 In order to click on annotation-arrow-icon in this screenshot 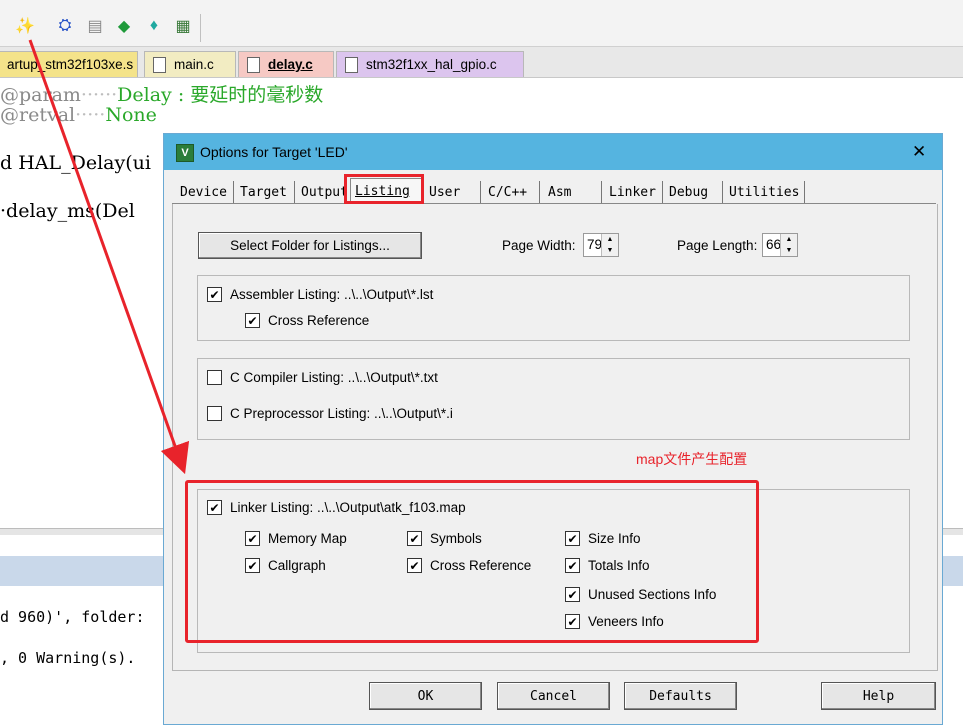, I will do `click(109, 257)`.